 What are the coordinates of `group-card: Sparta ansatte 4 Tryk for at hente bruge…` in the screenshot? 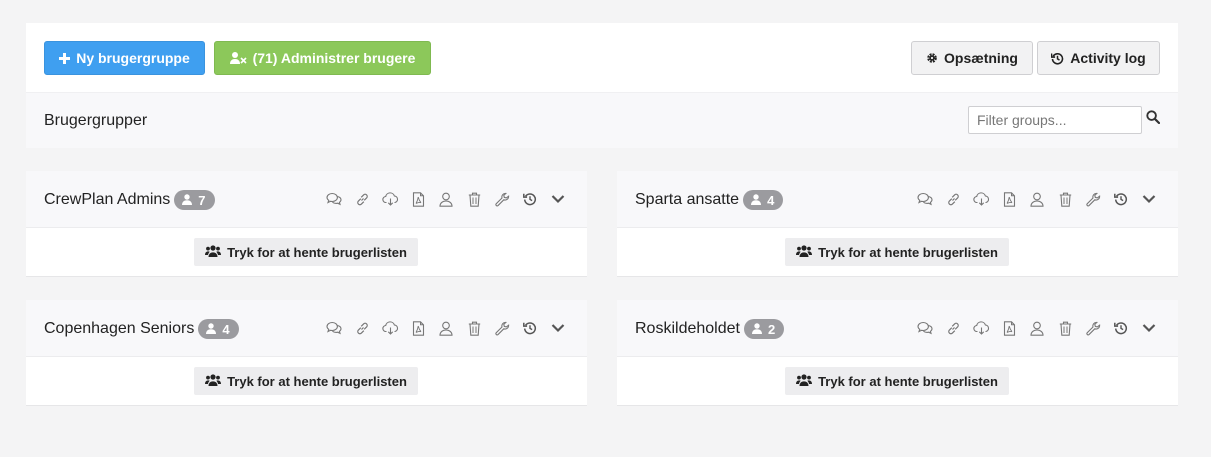 It's located at (897, 224).